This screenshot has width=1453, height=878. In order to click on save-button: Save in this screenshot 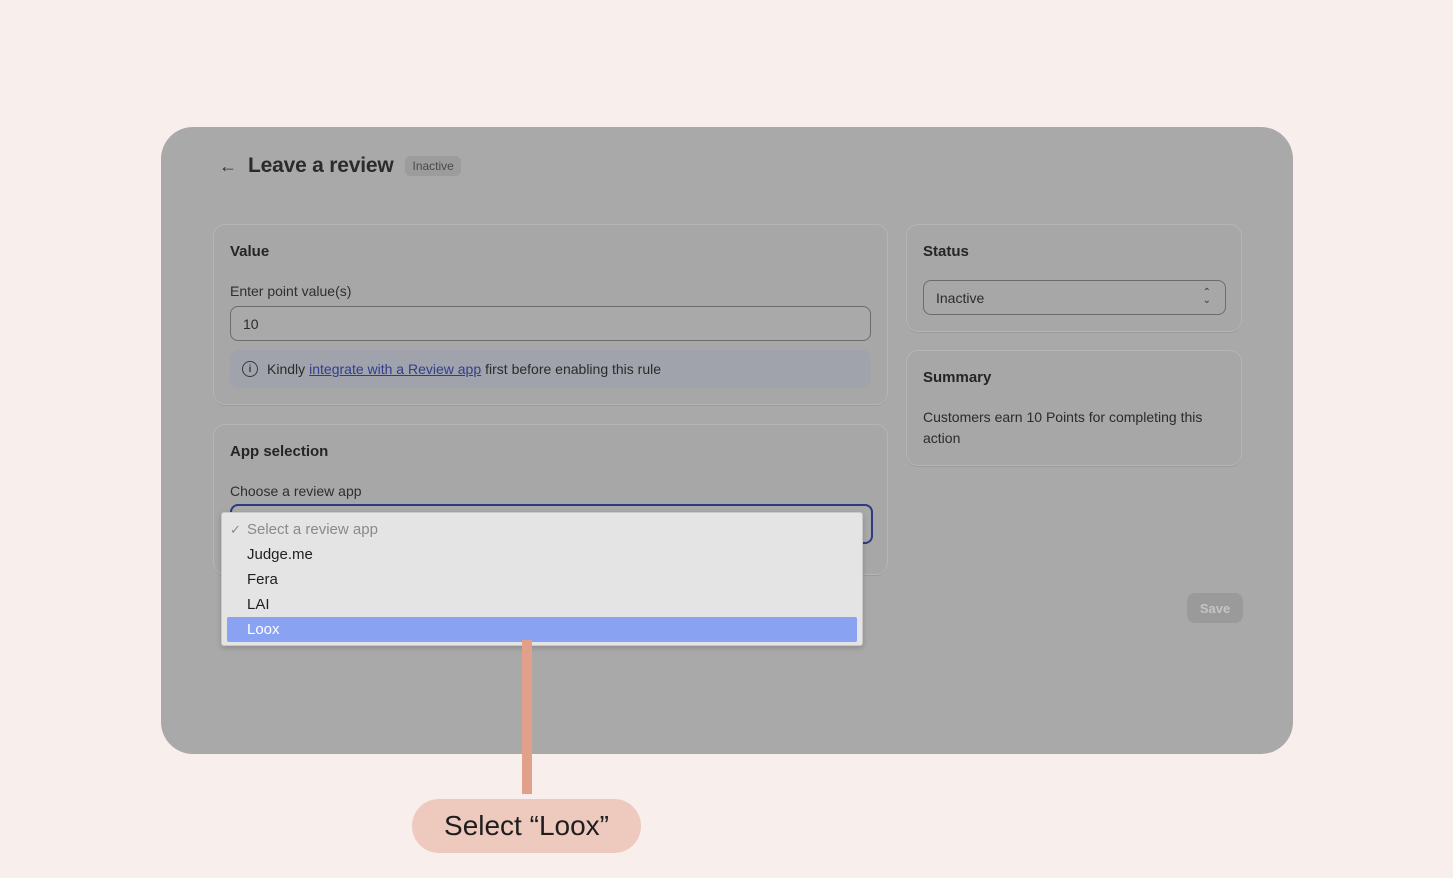, I will do `click(1215, 608)`.